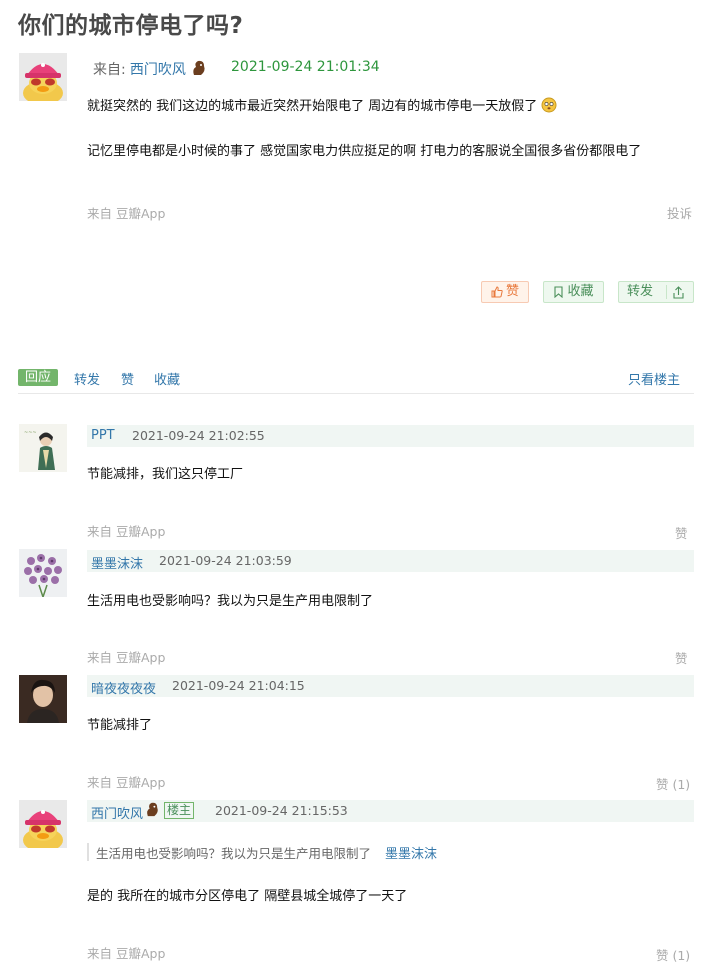 This screenshot has width=705, height=970. I want to click on comment-text: 节能减排了, so click(120, 725).